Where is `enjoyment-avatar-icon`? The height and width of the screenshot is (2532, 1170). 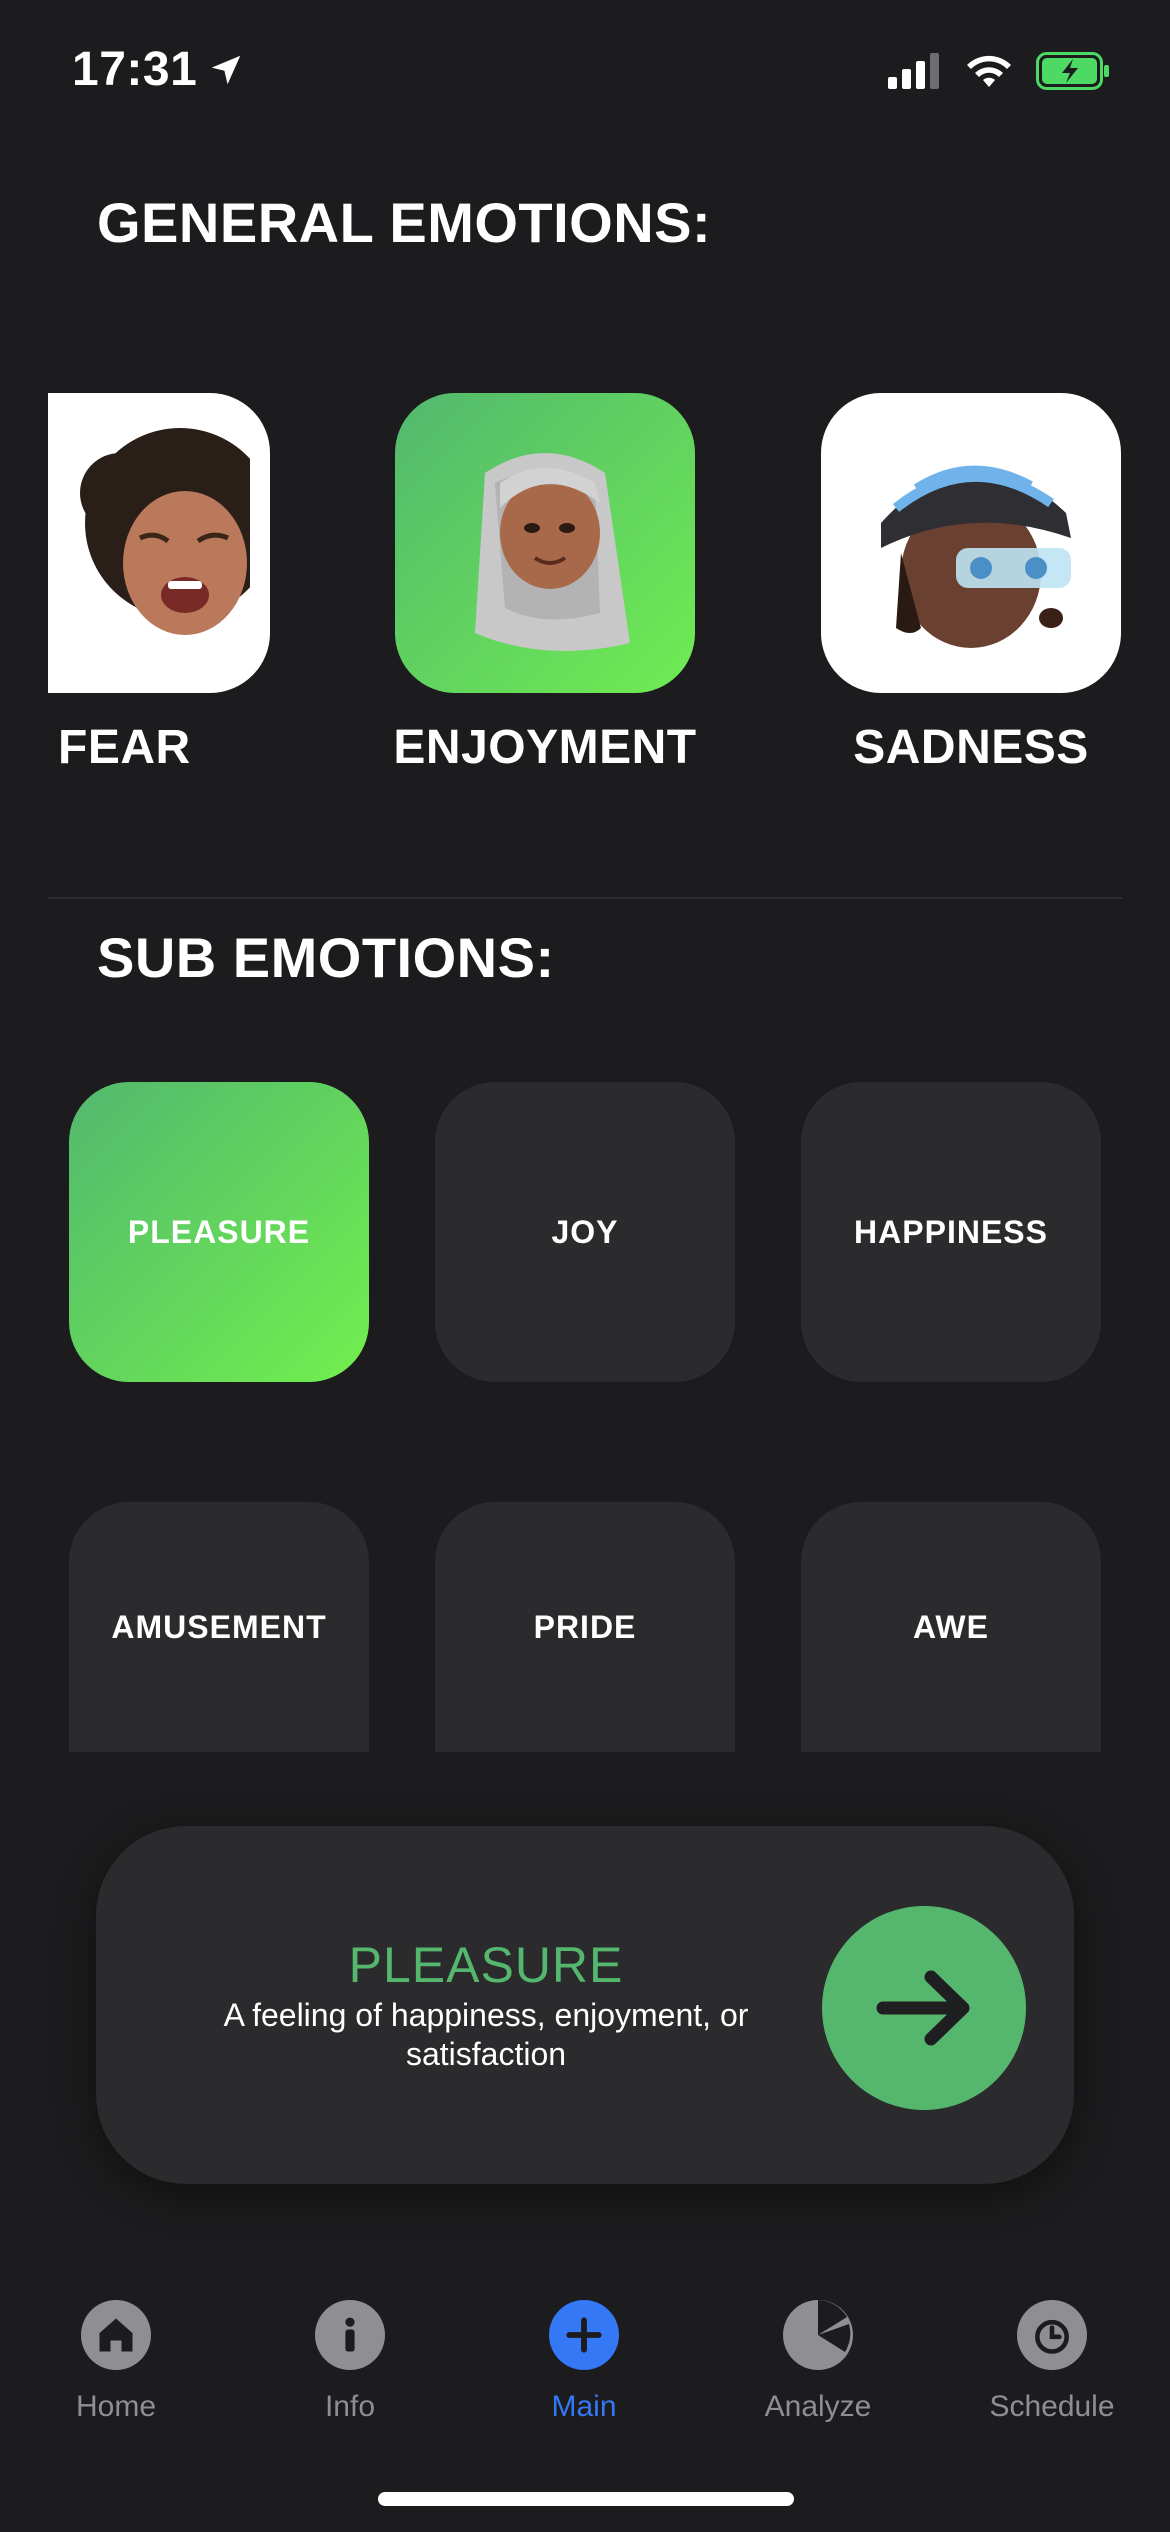
enjoyment-avatar-icon is located at coordinates (552, 552).